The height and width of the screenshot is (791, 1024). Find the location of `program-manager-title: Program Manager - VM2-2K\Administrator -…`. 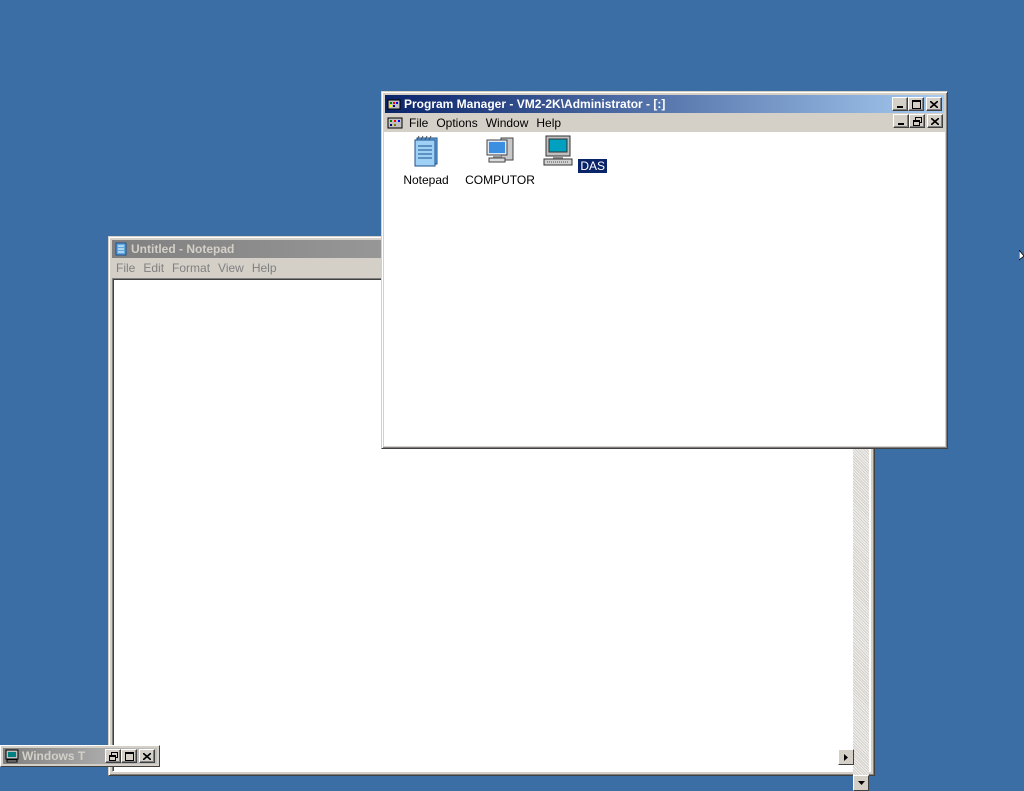

program-manager-title: Program Manager - VM2-2K\Administrator -… is located at coordinates (535, 104).